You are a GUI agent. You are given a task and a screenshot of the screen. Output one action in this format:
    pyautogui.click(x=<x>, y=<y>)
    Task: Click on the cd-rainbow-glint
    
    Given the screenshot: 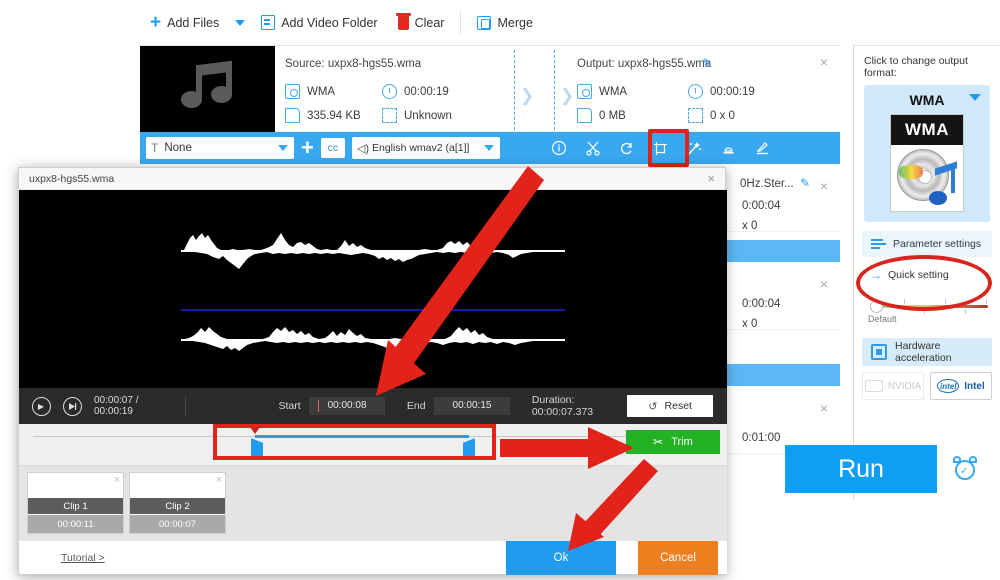 What is the action you would take?
    pyautogui.click(x=911, y=172)
    